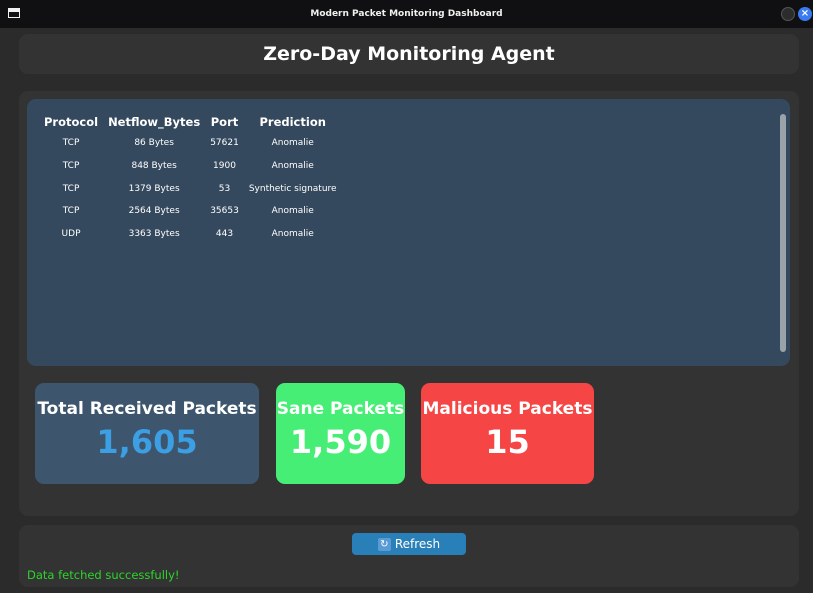 This screenshot has height=593, width=813. I want to click on table-header-row: Protocol Netflow_Bytes Port Prediction, so click(190, 121).